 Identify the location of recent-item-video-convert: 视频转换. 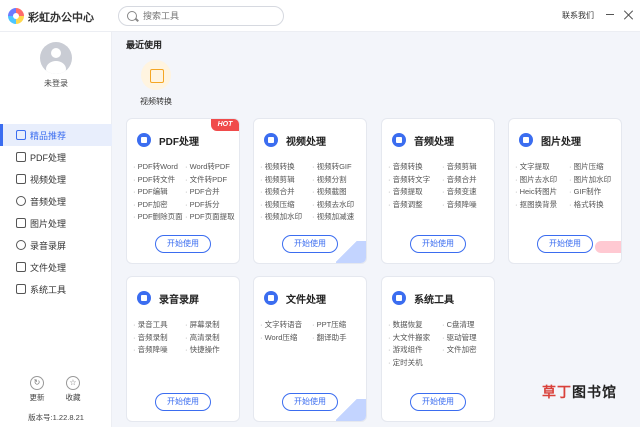
(156, 83).